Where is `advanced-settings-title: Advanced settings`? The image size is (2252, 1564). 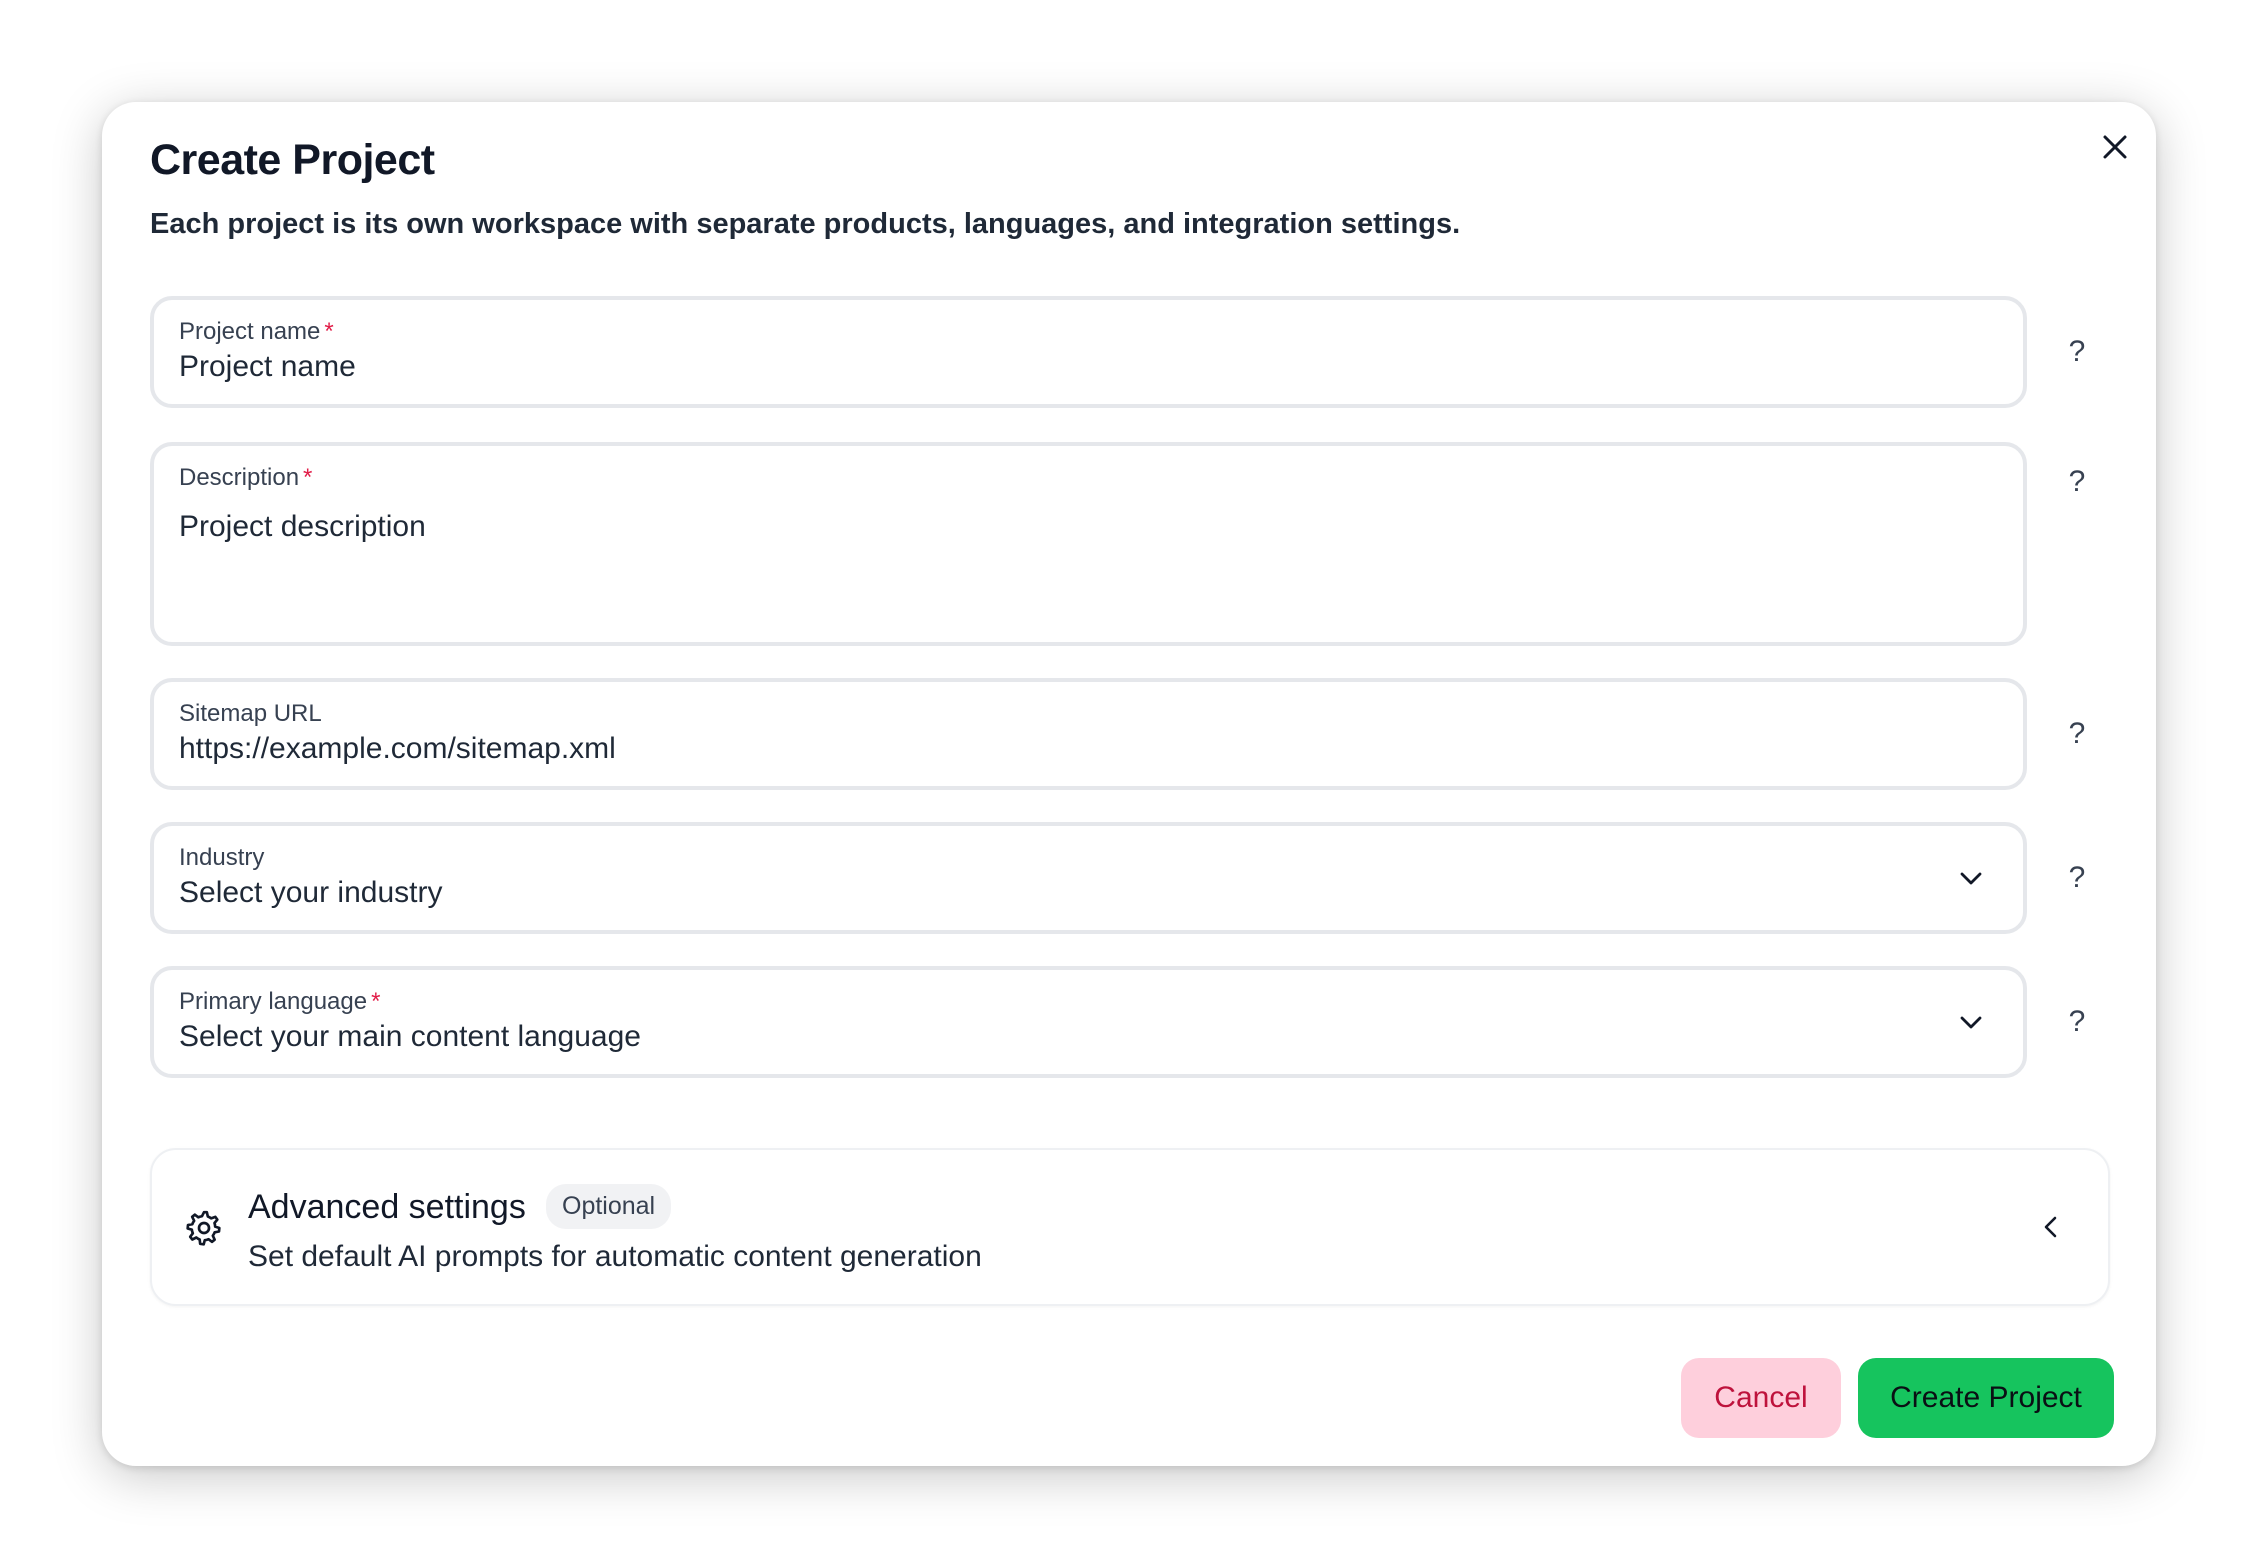
advanced-settings-title: Advanced settings is located at coordinates (387, 1207).